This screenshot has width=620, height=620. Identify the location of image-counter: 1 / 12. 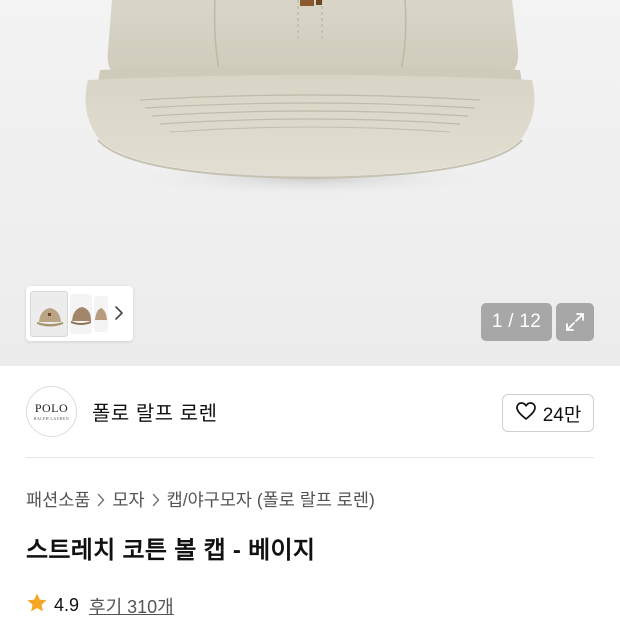
(516, 322).